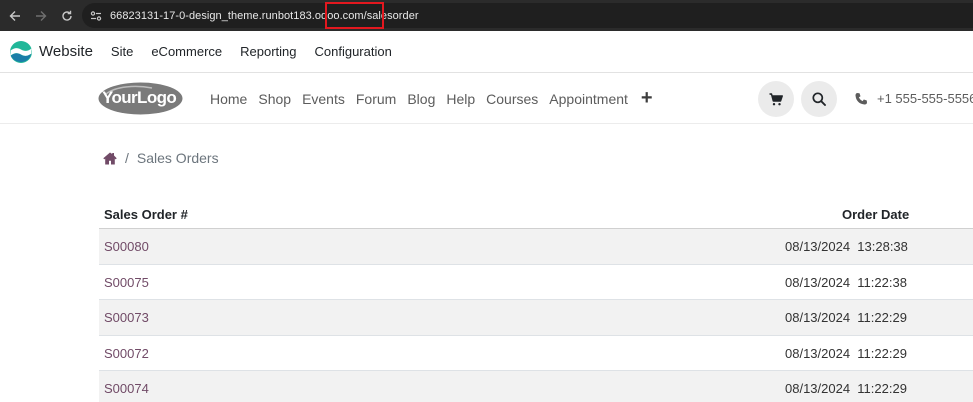 The width and height of the screenshot is (973, 402). Describe the element at coordinates (536, 318) in the screenshot. I see `table-row: S00073 08/13/2024 11:22:29` at that location.